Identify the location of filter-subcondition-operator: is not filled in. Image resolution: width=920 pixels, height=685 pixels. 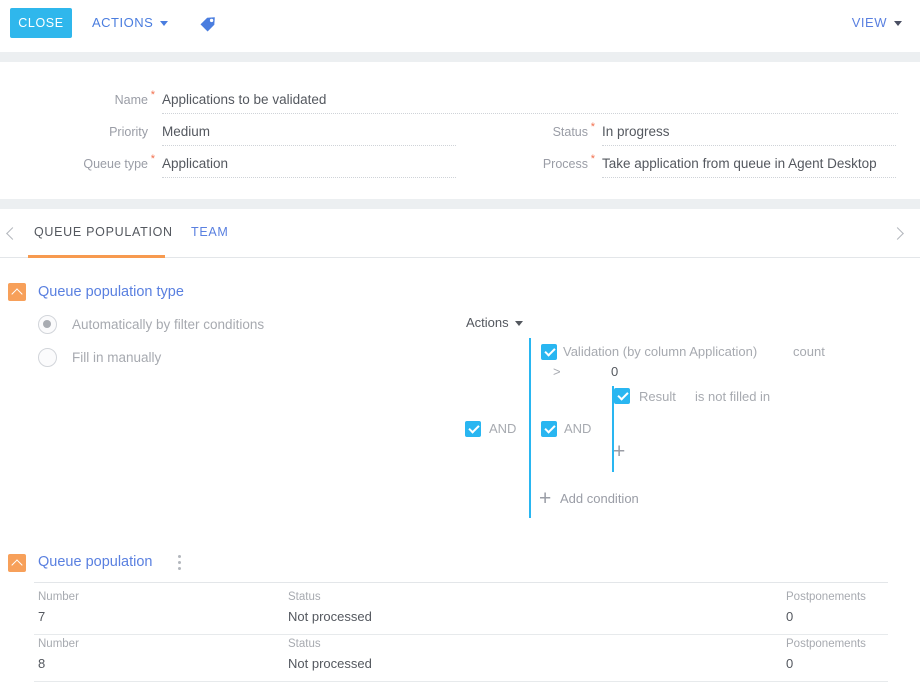
(732, 396).